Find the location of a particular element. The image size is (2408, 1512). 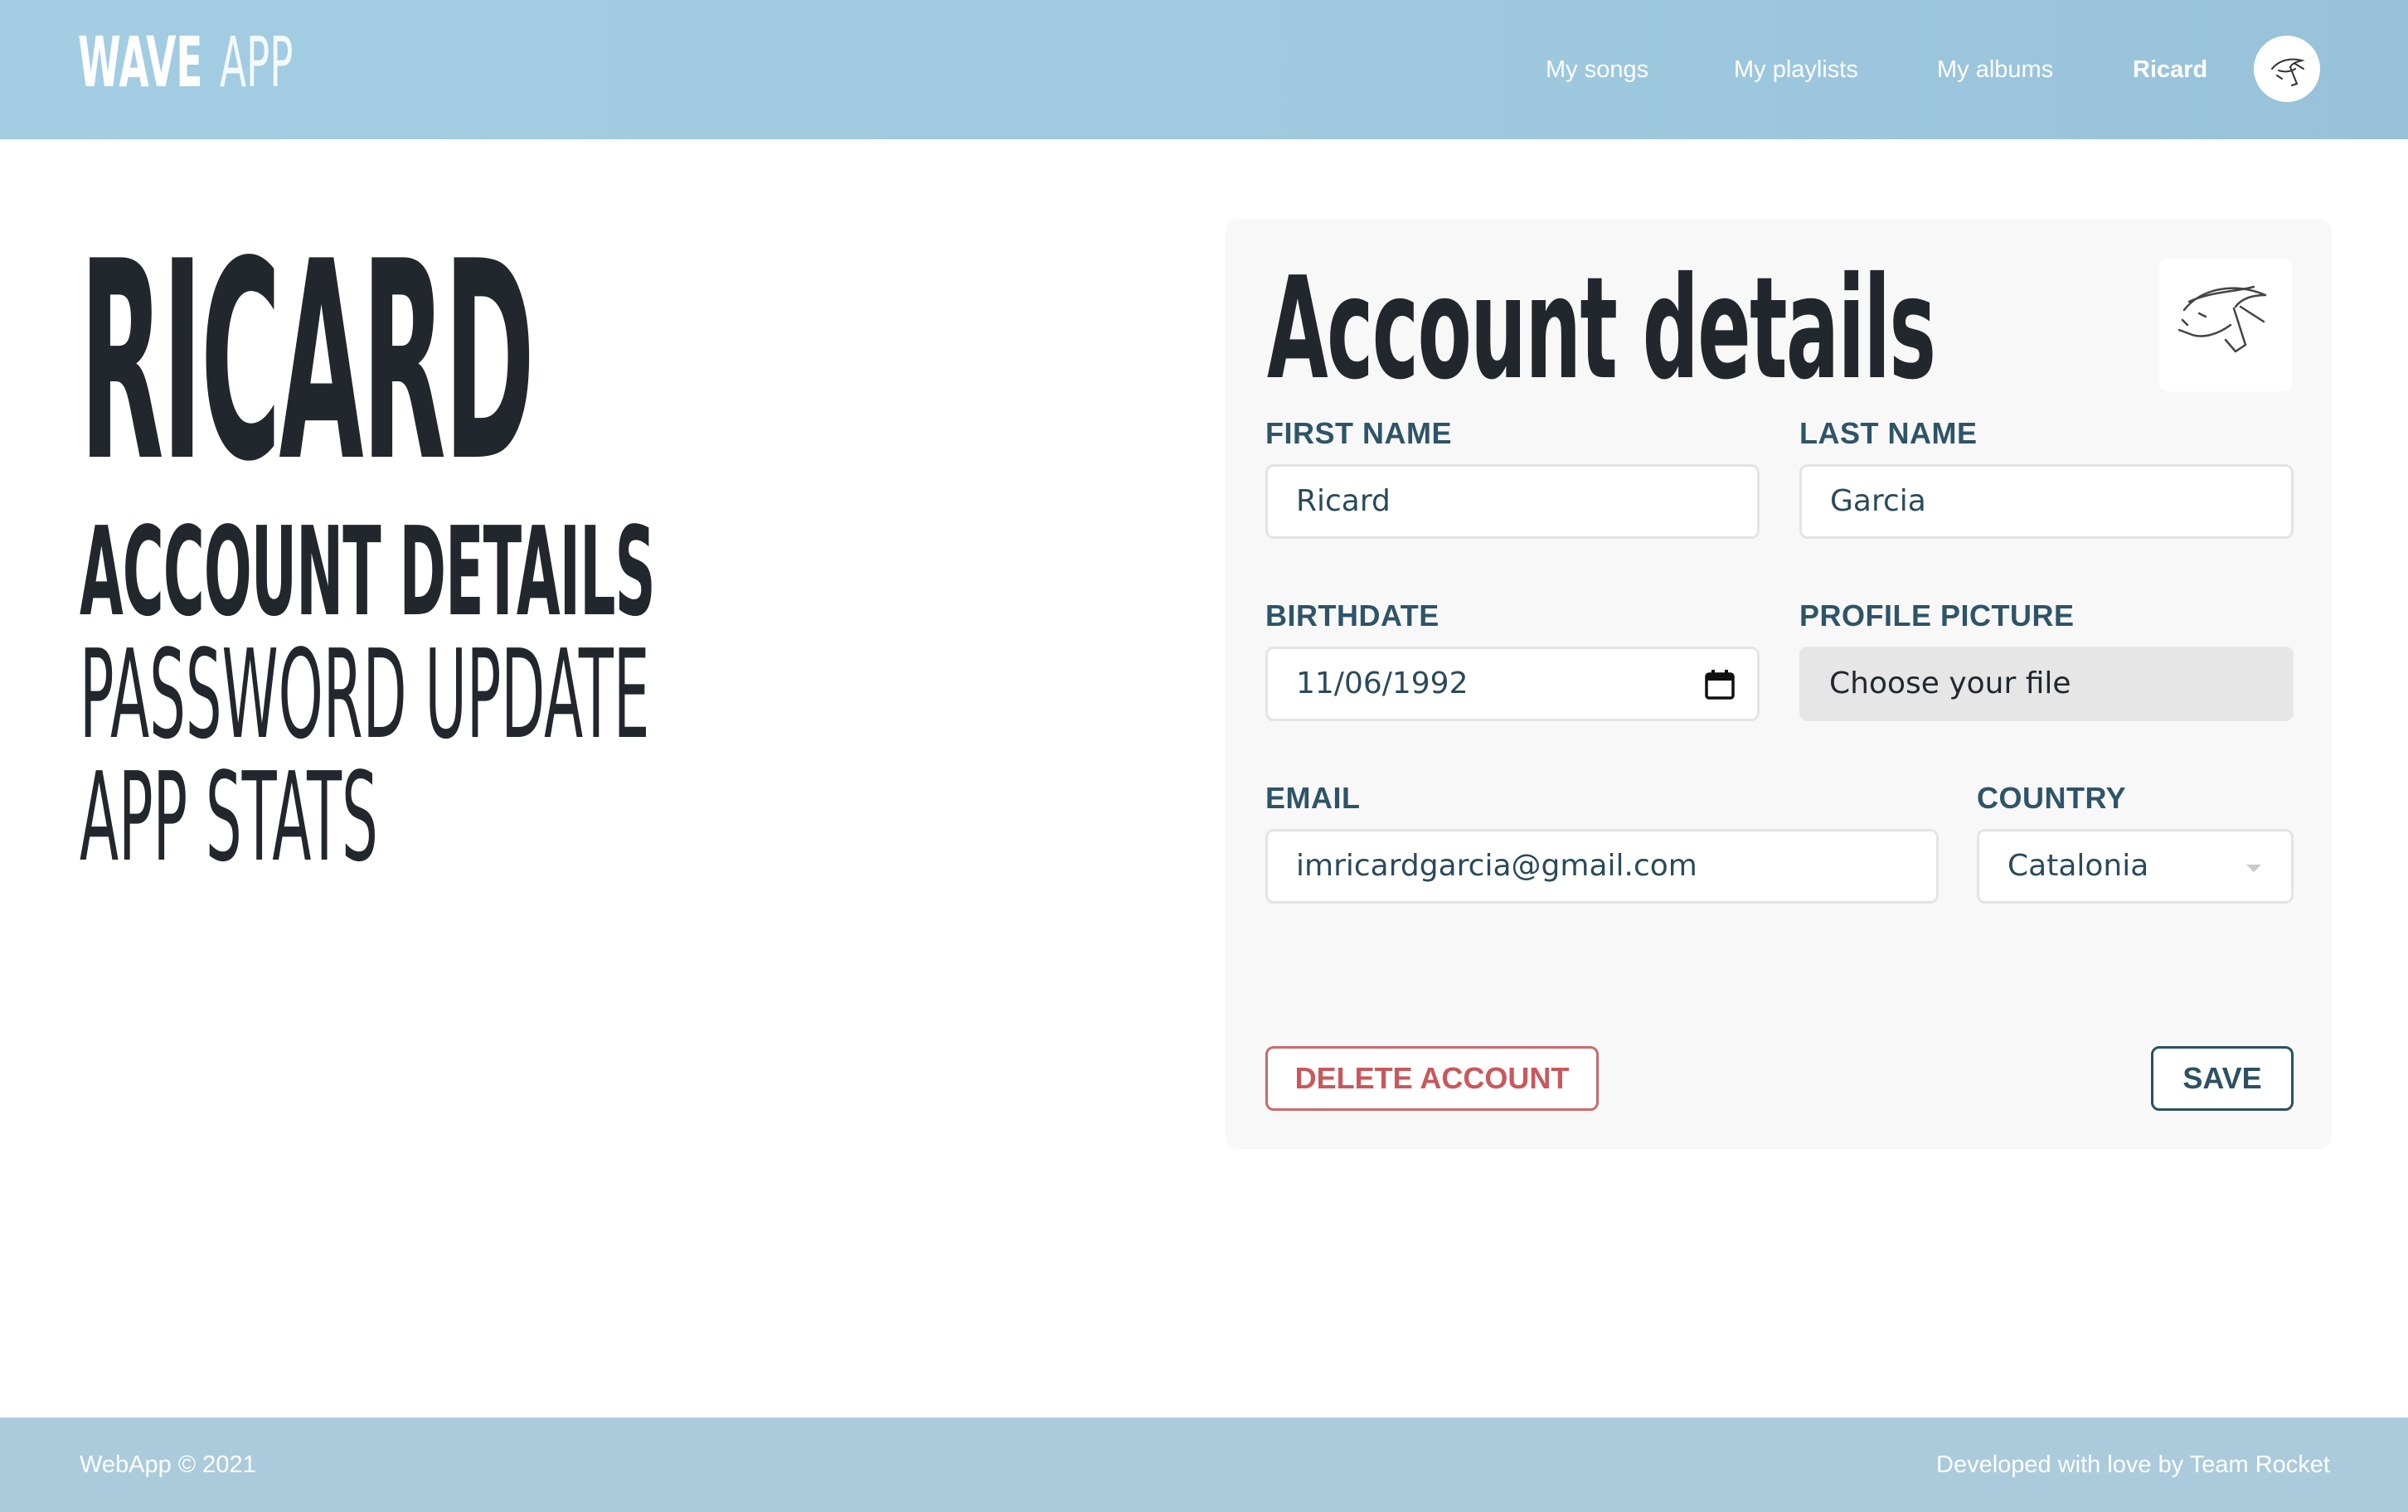

choose-file-button: Choose your file is located at coordinates (2046, 684).